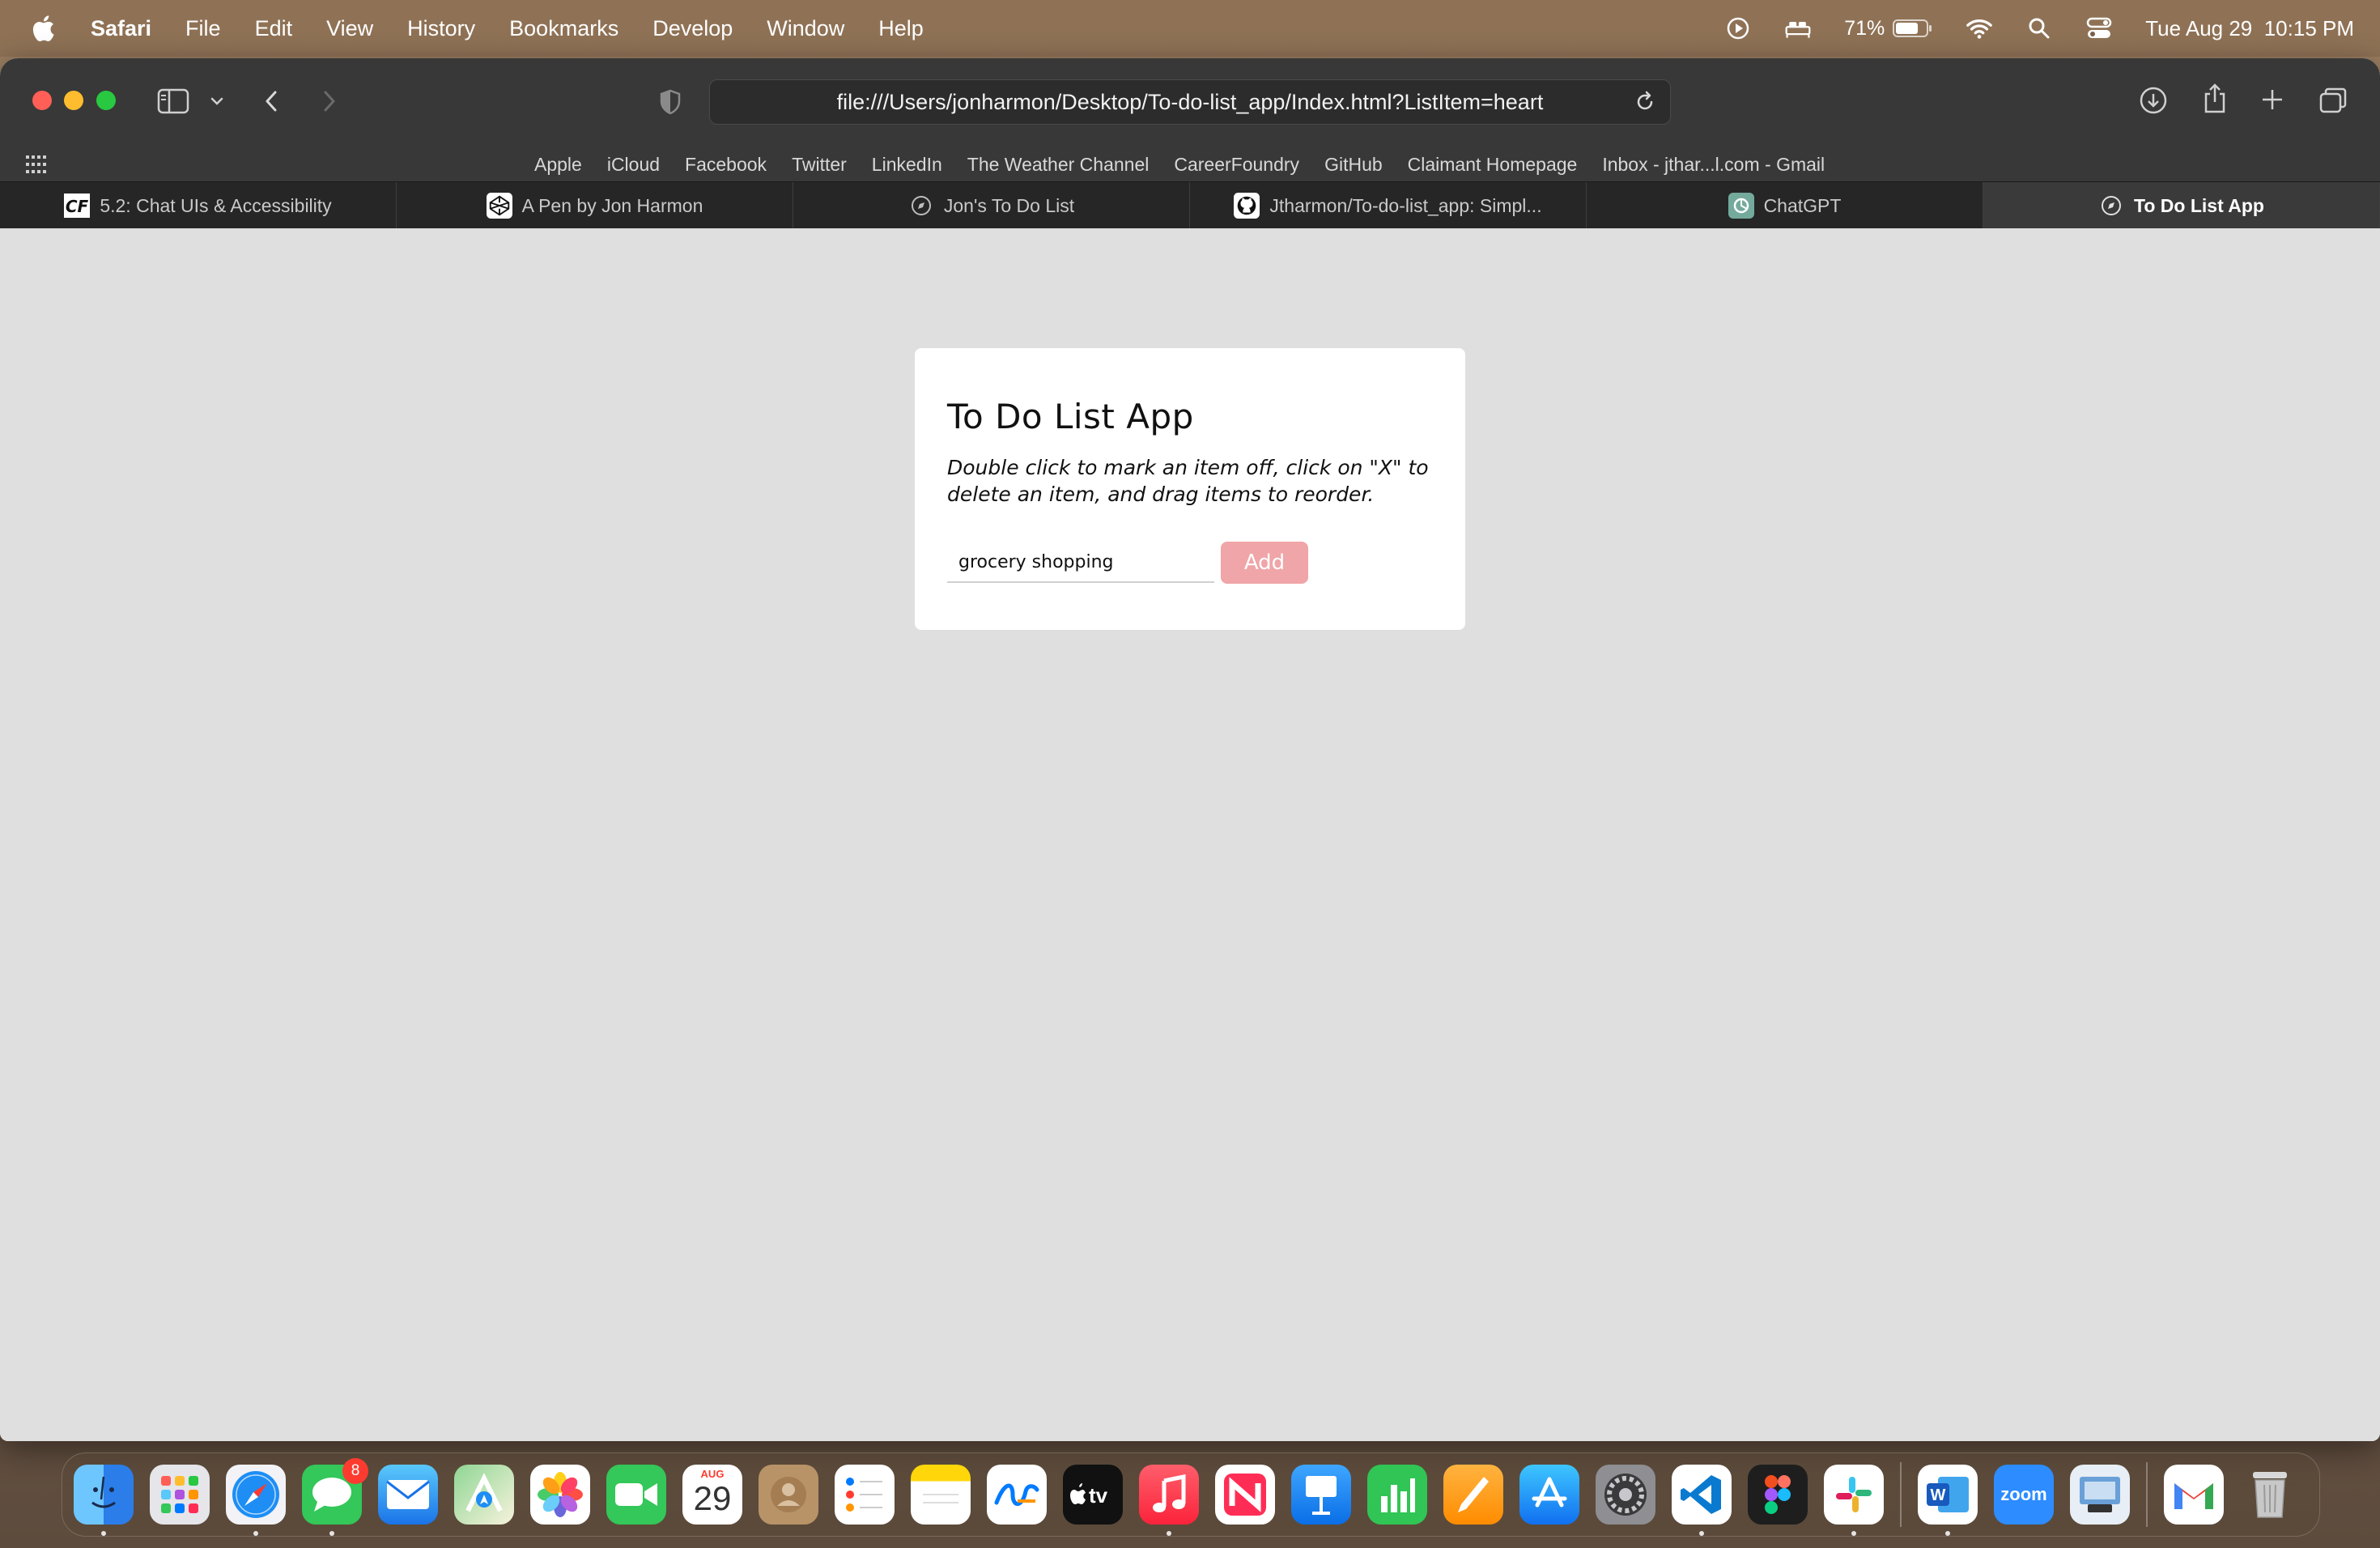 This screenshot has width=2380, height=1548. Describe the element at coordinates (2154, 100) in the screenshot. I see `downloads-icon` at that location.